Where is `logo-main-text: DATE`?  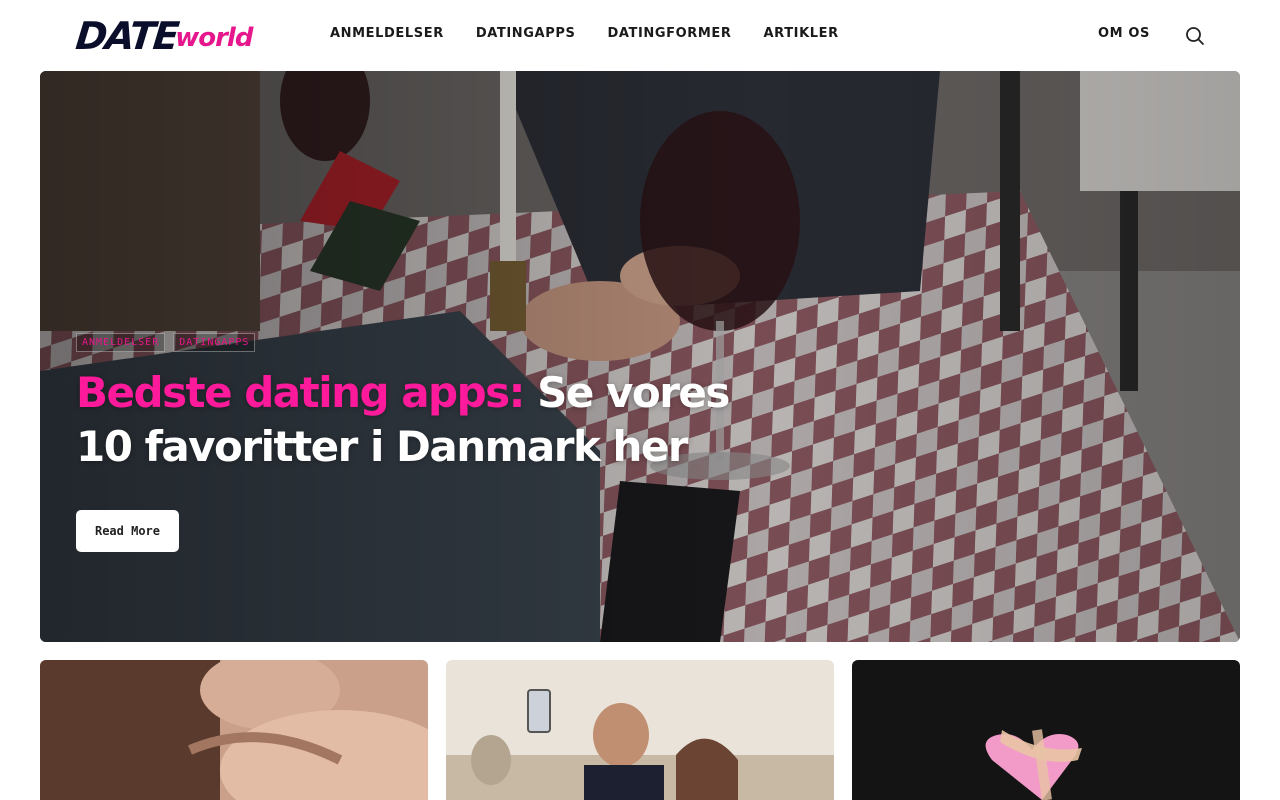 logo-main-text: DATE is located at coordinates (126, 36).